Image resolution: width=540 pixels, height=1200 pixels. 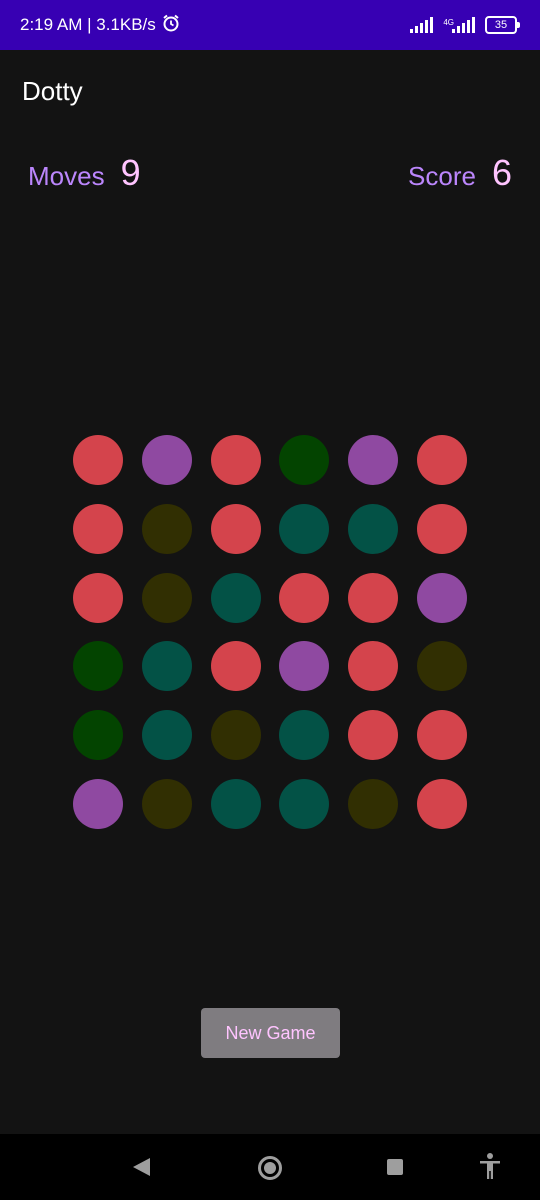 I want to click on home-icon, so click(x=270, y=1168).